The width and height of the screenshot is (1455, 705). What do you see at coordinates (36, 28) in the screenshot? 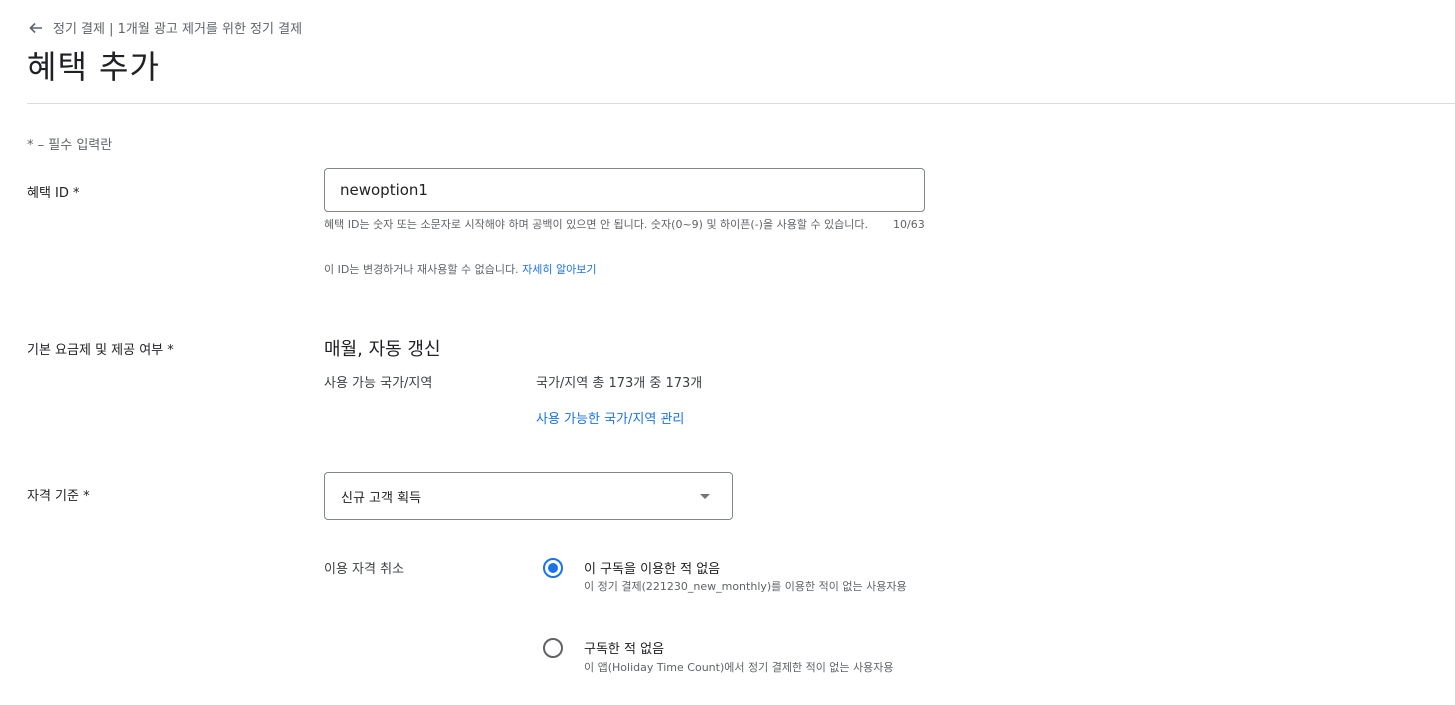
I see `back-arrow-icon` at bounding box center [36, 28].